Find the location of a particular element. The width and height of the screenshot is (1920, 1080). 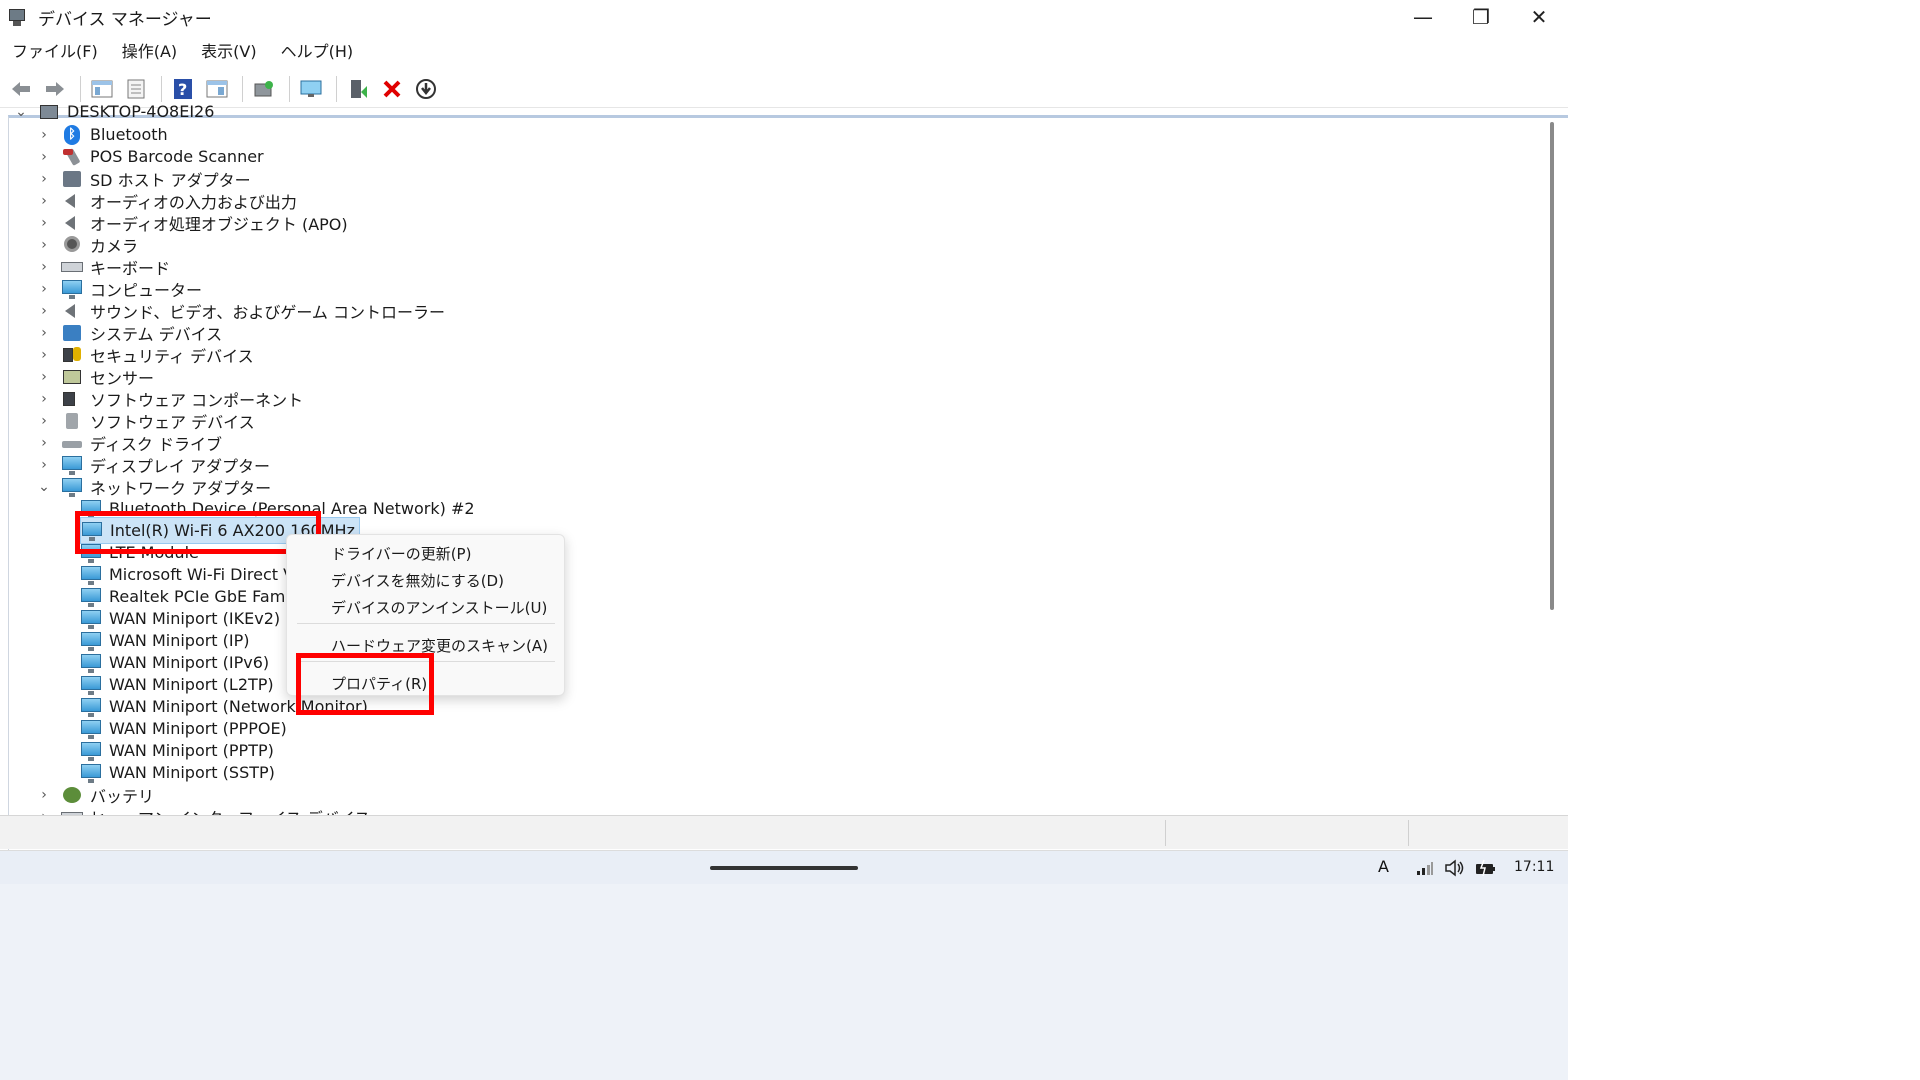

tree-root-label: DESKTOP-4O8EI26 is located at coordinates (141, 111).